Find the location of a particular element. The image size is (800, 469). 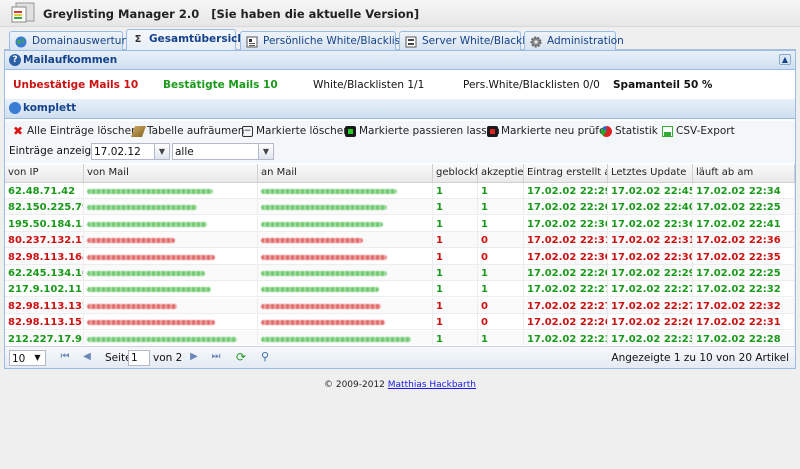

help-icon: ? is located at coordinates (15, 60).